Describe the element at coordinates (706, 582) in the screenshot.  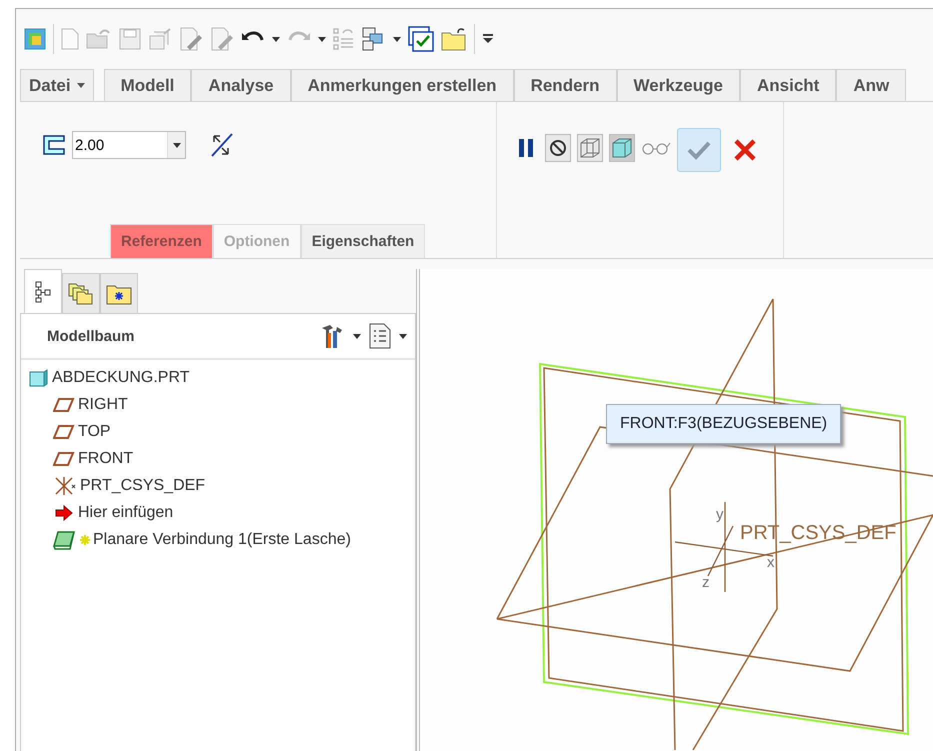
I see `axis-label: z` at that location.